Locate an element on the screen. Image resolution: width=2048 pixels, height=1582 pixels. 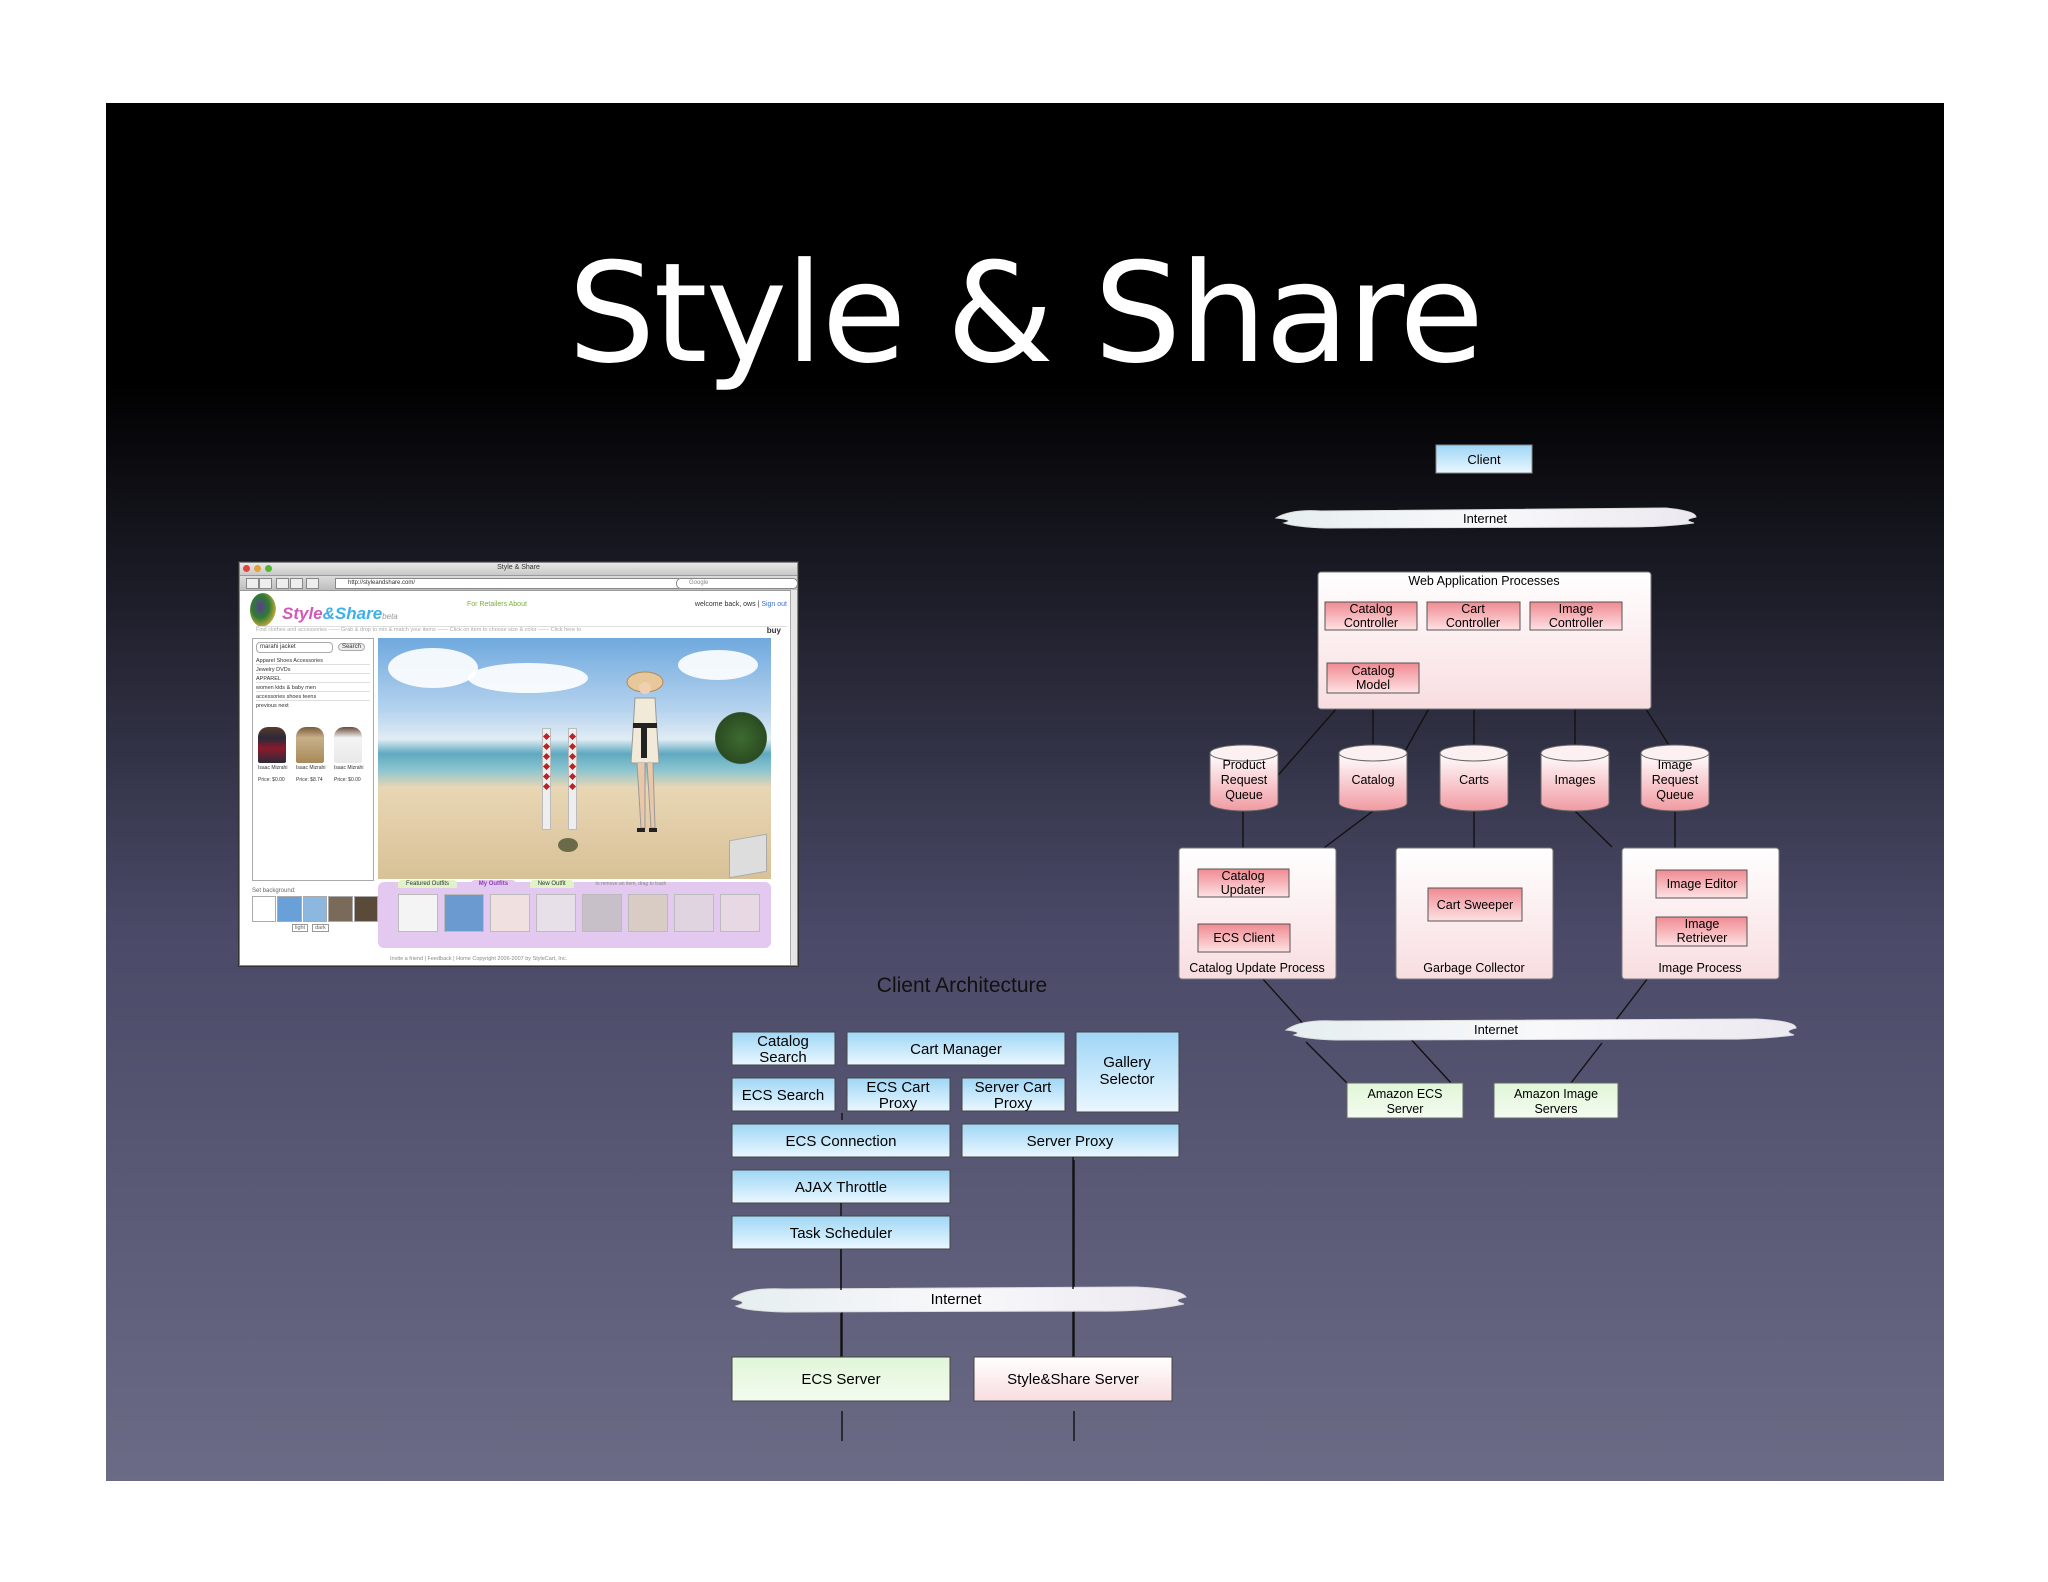
internet-bottom-label: Internet is located at coordinates (1496, 1029).